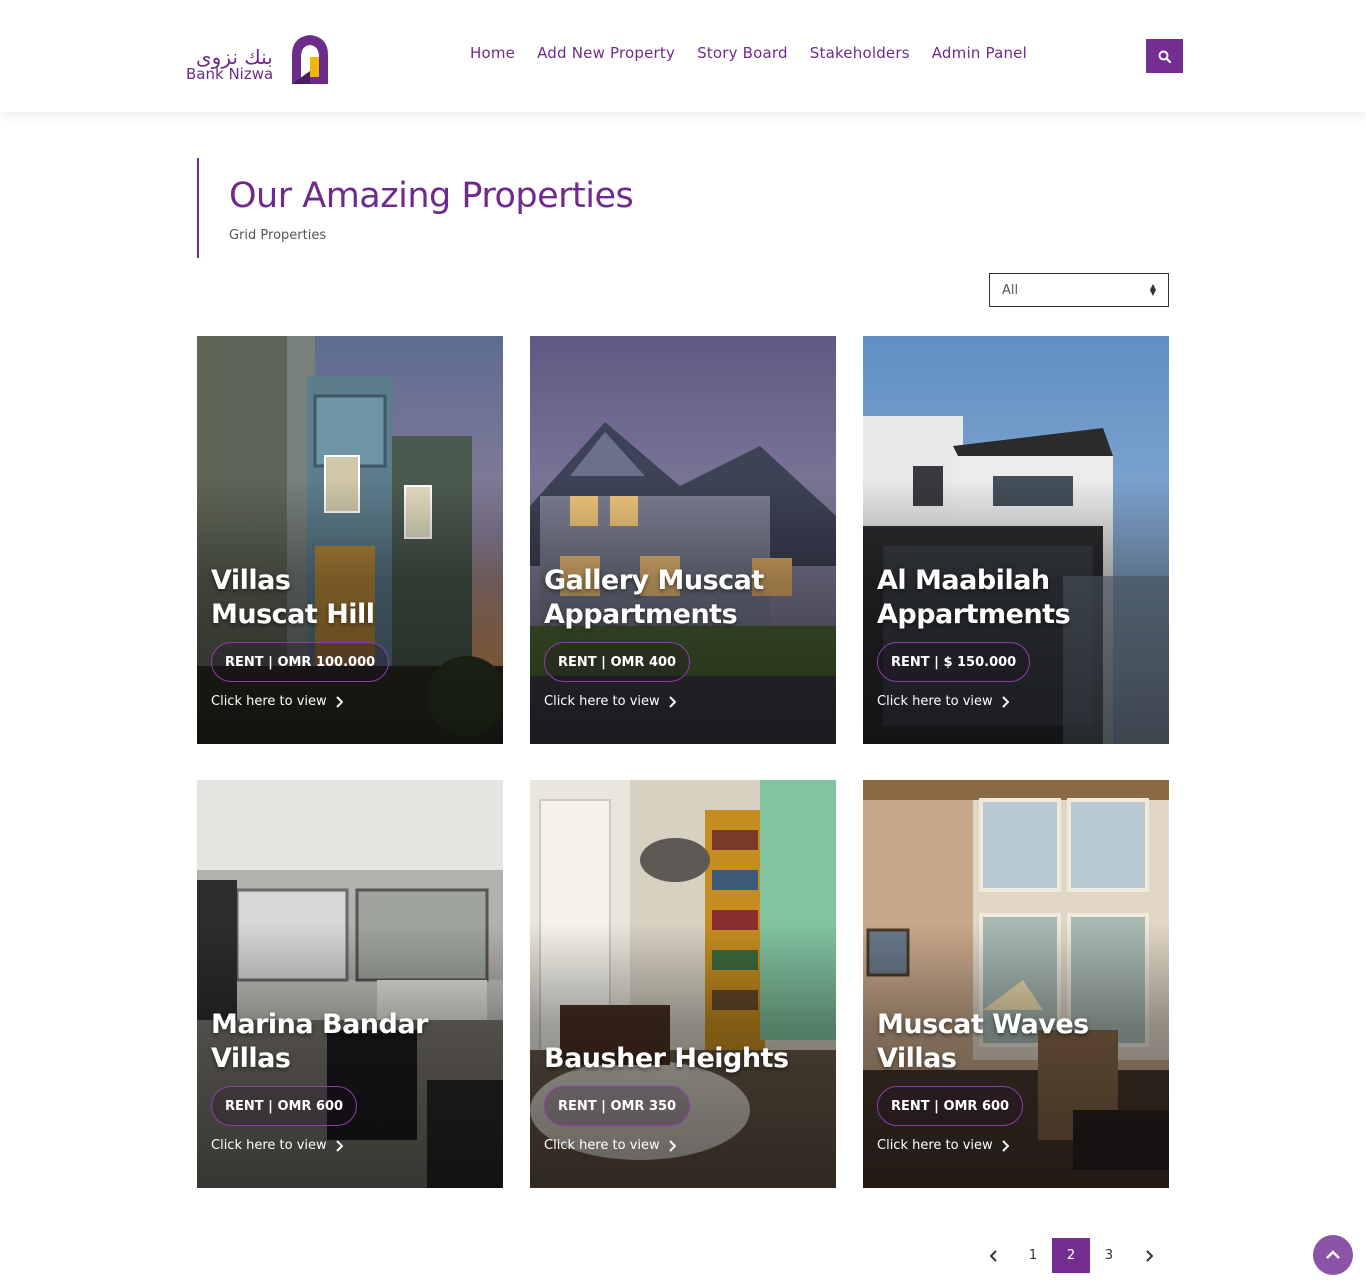 This screenshot has height=1287, width=1366. I want to click on price-badge: RENT | OMR 400, so click(617, 662).